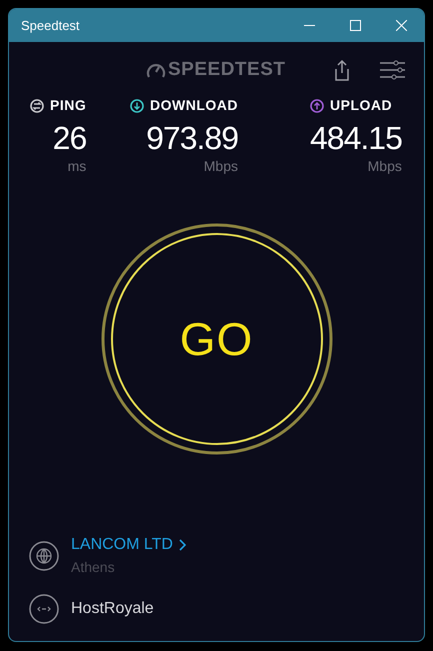  Describe the element at coordinates (112, 609) in the screenshot. I see `host-name: HostRoyale` at that location.